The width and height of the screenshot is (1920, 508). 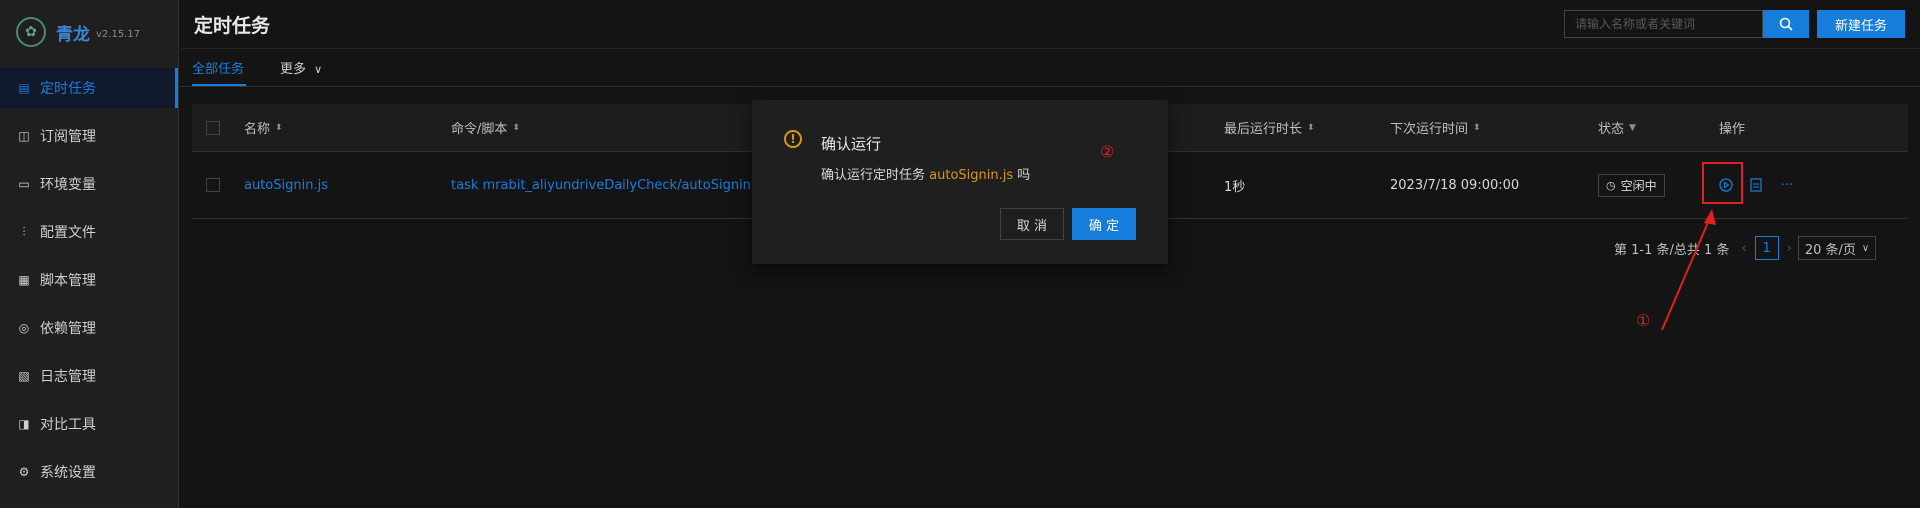 What do you see at coordinates (1050, 24) in the screenshot?
I see `page-header: 定时任务 请输入名称或者关键词 新建任务` at bounding box center [1050, 24].